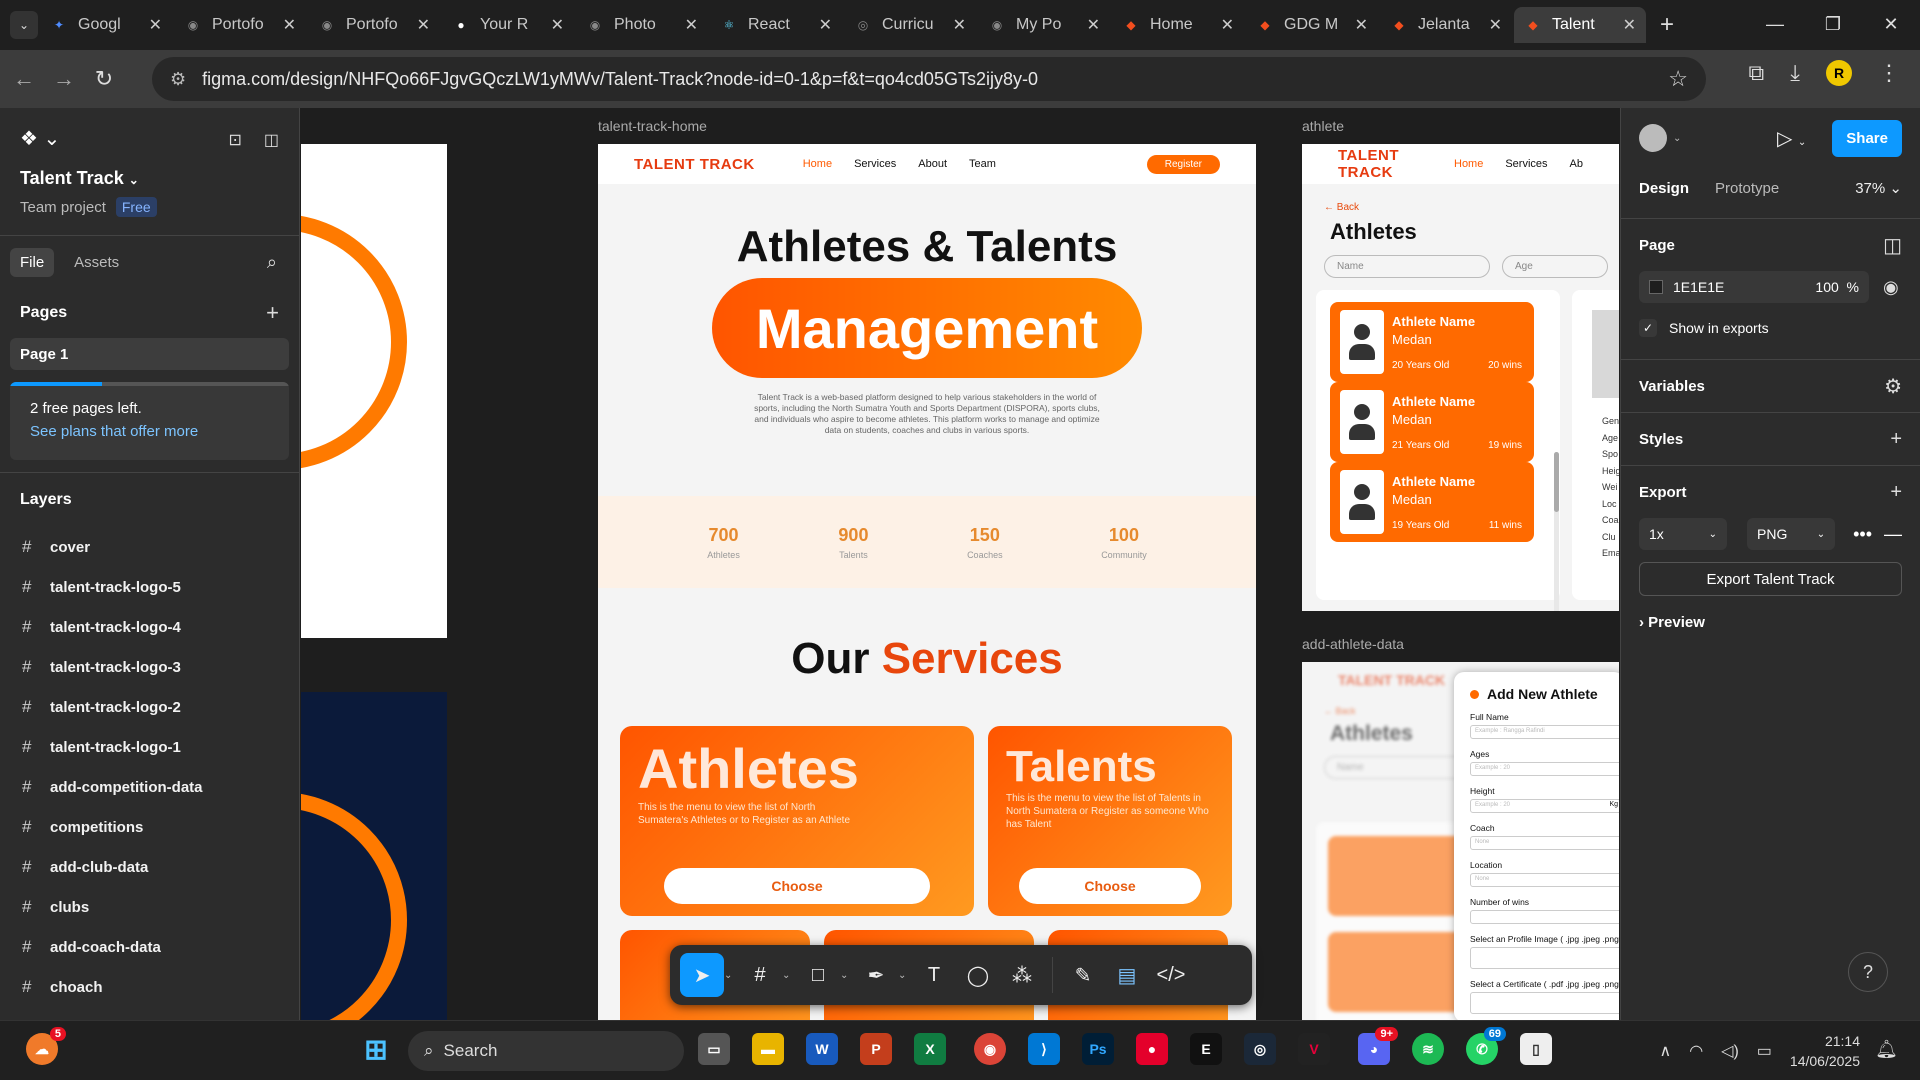 This screenshot has width=1920, height=1080. What do you see at coordinates (1764, 1051) in the screenshot?
I see `battery-icon: ▭` at bounding box center [1764, 1051].